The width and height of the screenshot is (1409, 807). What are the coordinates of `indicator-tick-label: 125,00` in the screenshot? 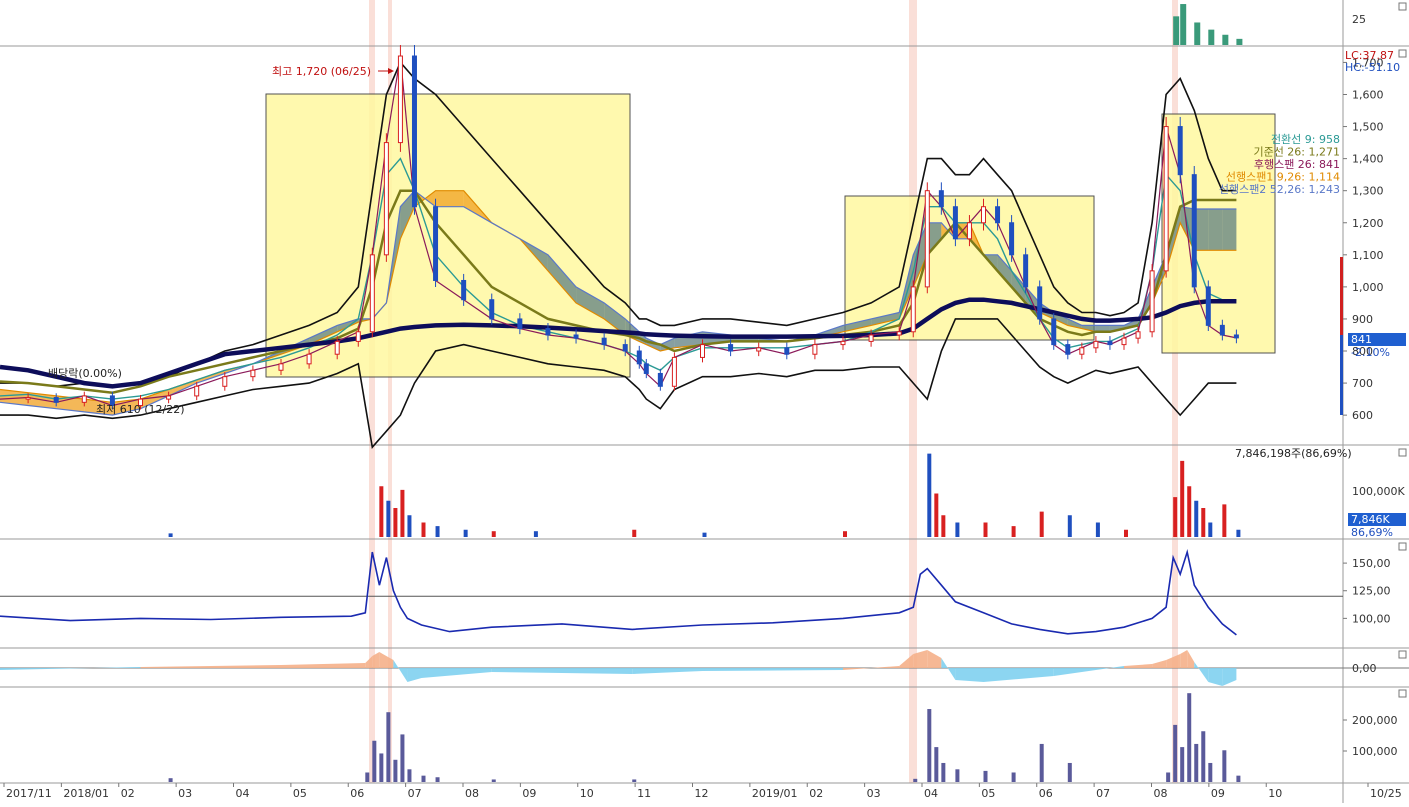 It's located at (1371, 591).